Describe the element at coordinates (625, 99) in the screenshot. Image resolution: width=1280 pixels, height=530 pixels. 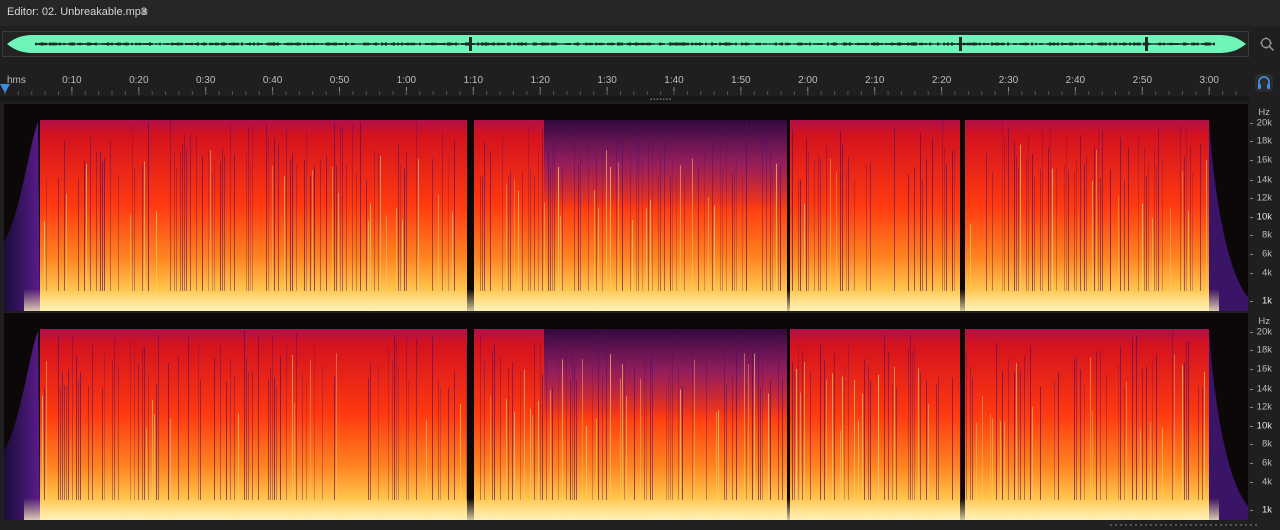
I see `panel-divider` at that location.